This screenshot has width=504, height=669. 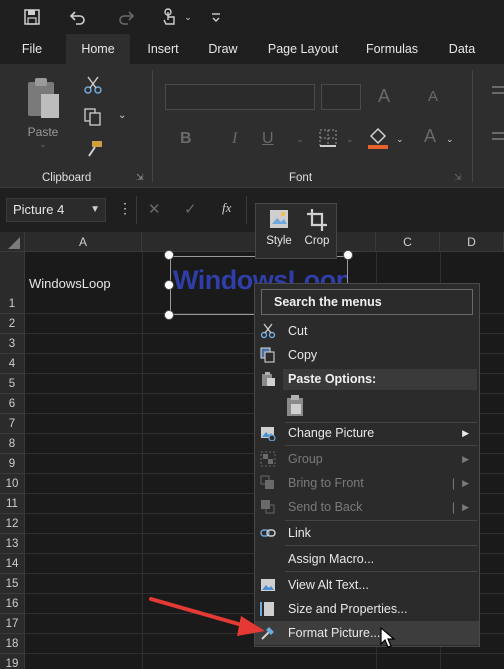 What do you see at coordinates (498, 93) in the screenshot?
I see `align-top-icon-line` at bounding box center [498, 93].